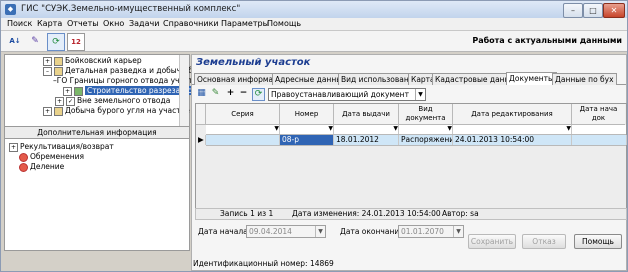 Image resolution: width=628 pixels, height=272 pixels. Describe the element at coordinates (139, 90) in the screenshot. I see `tree-item-label: Строительство разреза пс` at that location.